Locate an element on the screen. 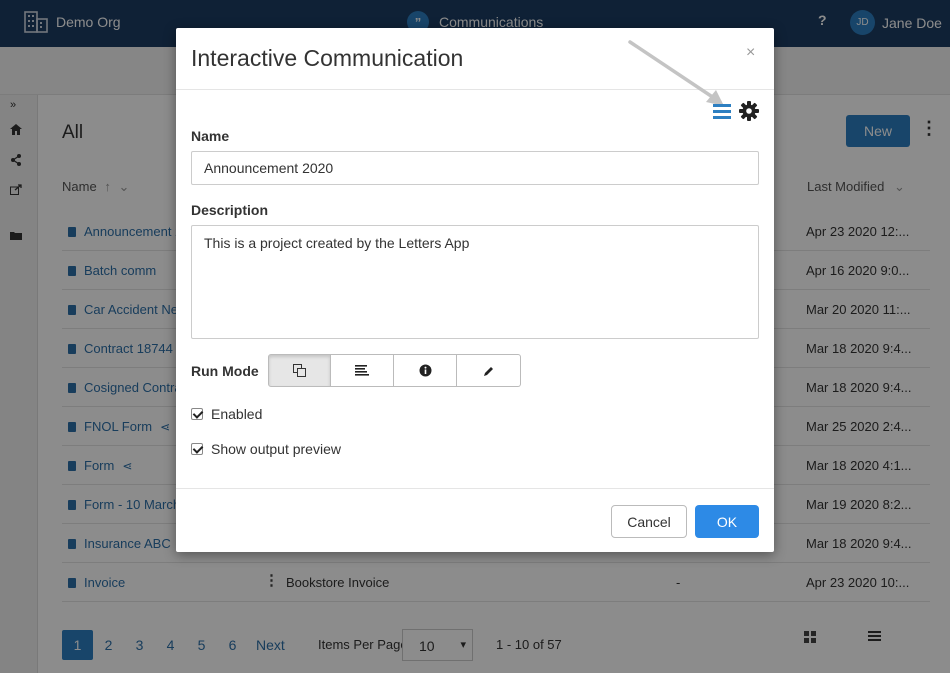 This screenshot has width=950, height=673. run-mode-text-button is located at coordinates (362, 370).